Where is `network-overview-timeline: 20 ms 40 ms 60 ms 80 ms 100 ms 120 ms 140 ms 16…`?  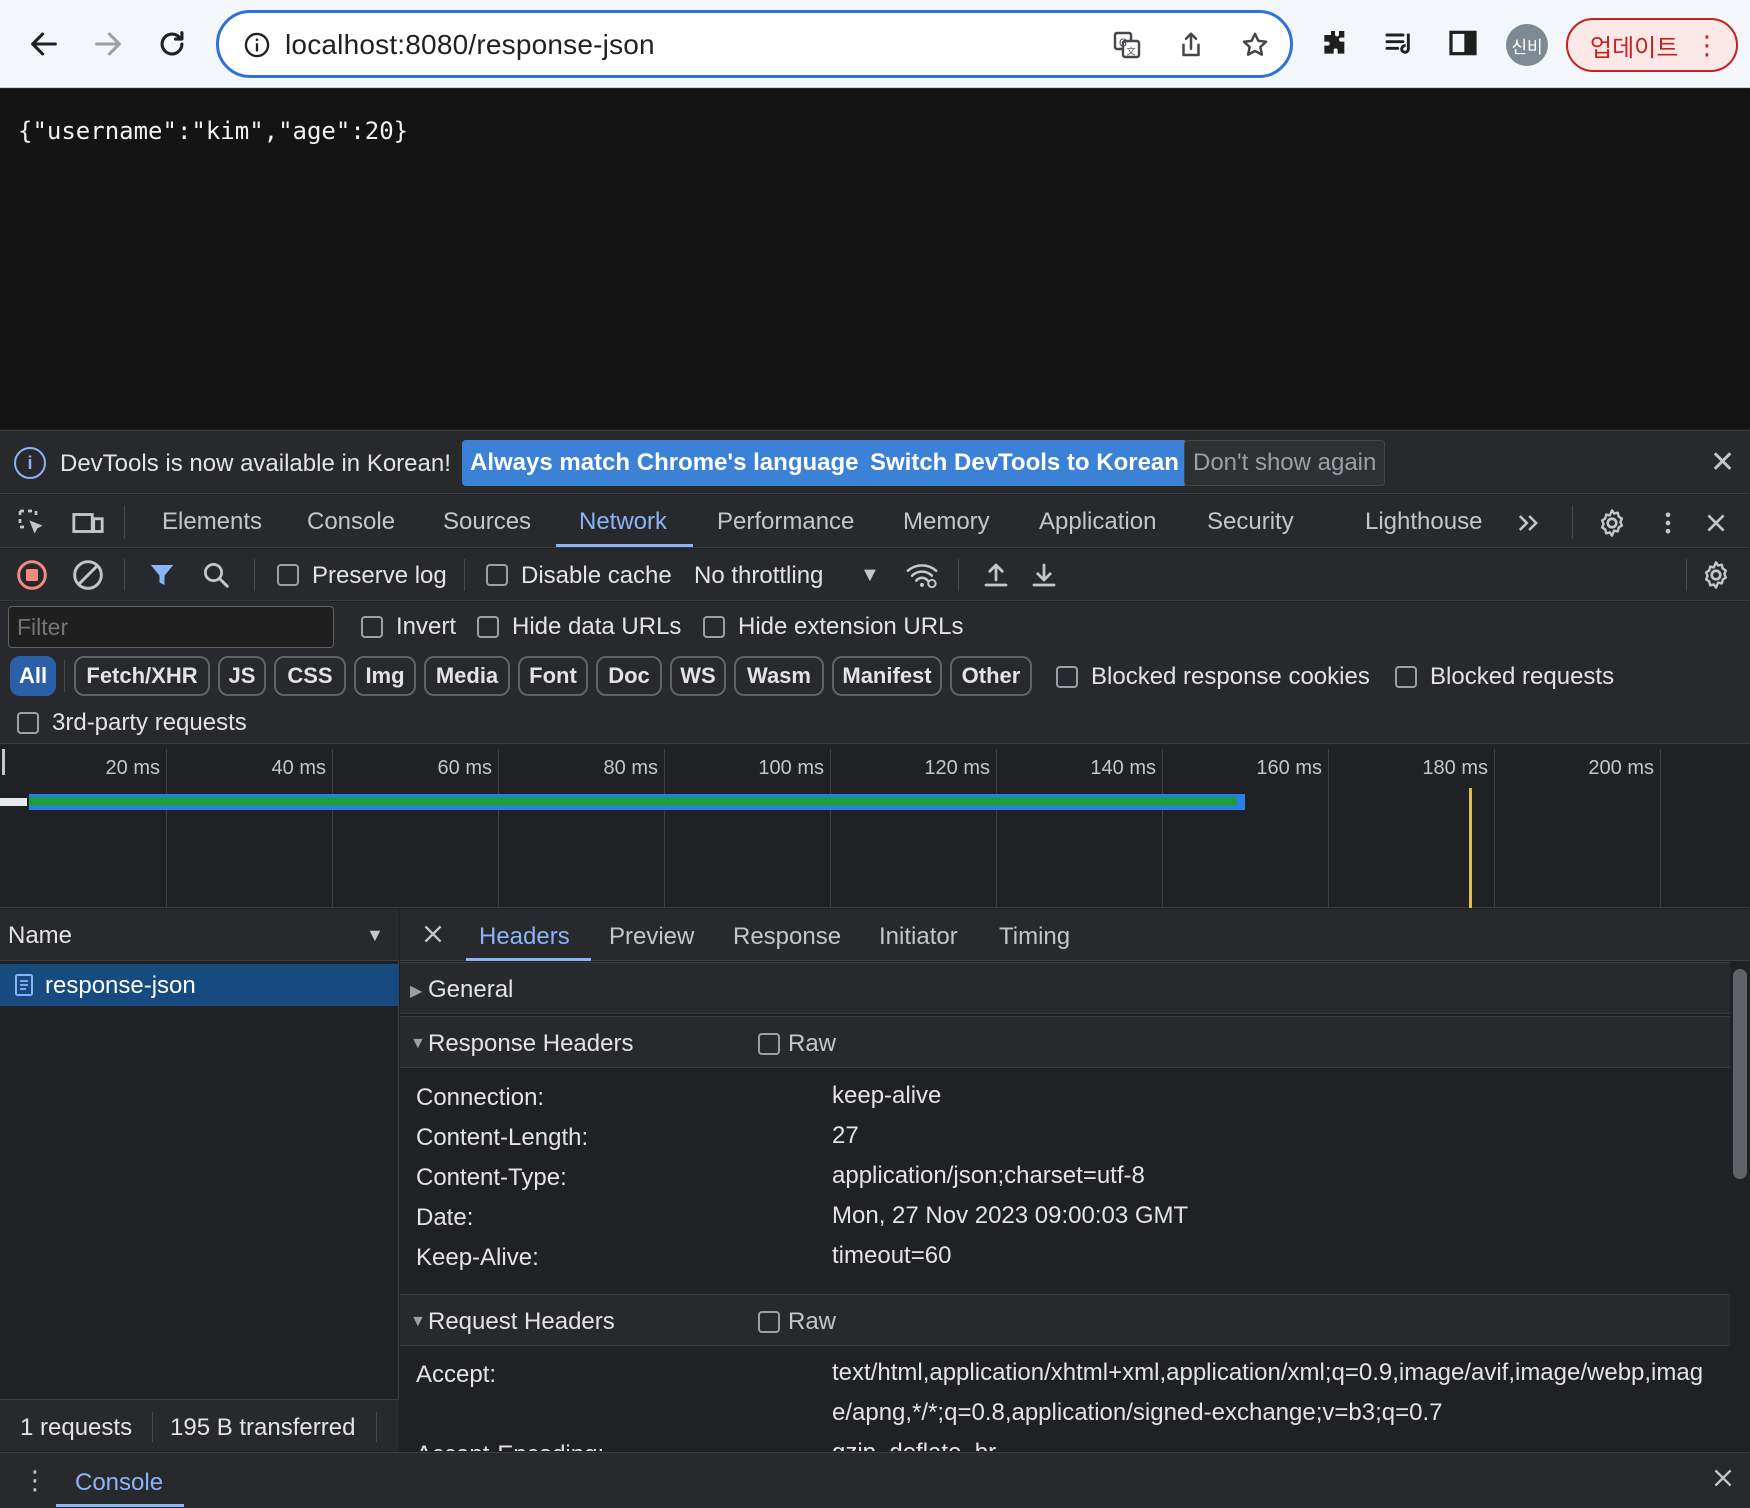
network-overview-timeline: 20 ms 40 ms 60 ms 80 ms 100 ms 120 ms 140 ms 16… is located at coordinates (875, 826).